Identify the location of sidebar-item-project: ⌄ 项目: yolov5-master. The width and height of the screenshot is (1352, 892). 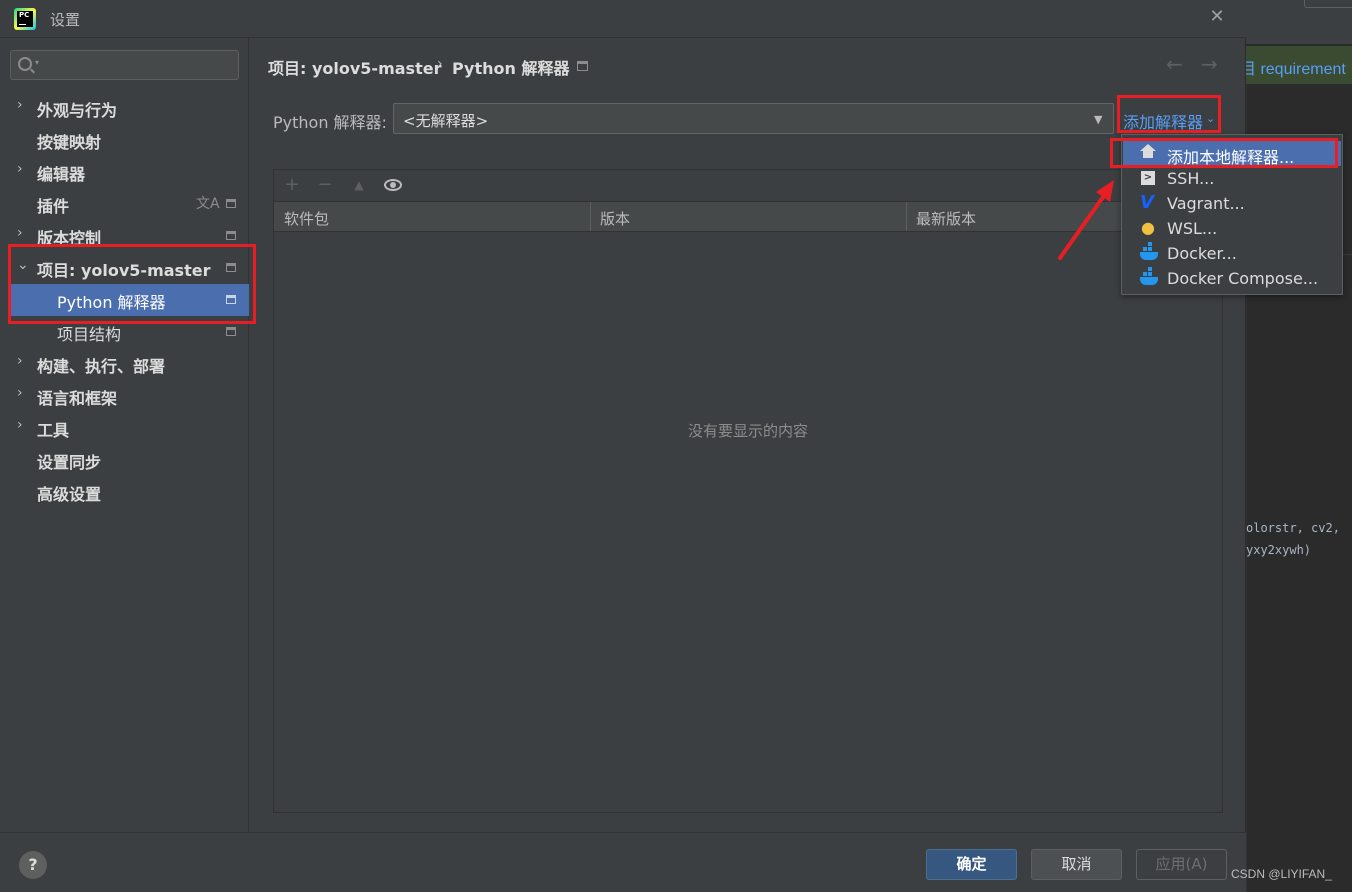
(124, 268).